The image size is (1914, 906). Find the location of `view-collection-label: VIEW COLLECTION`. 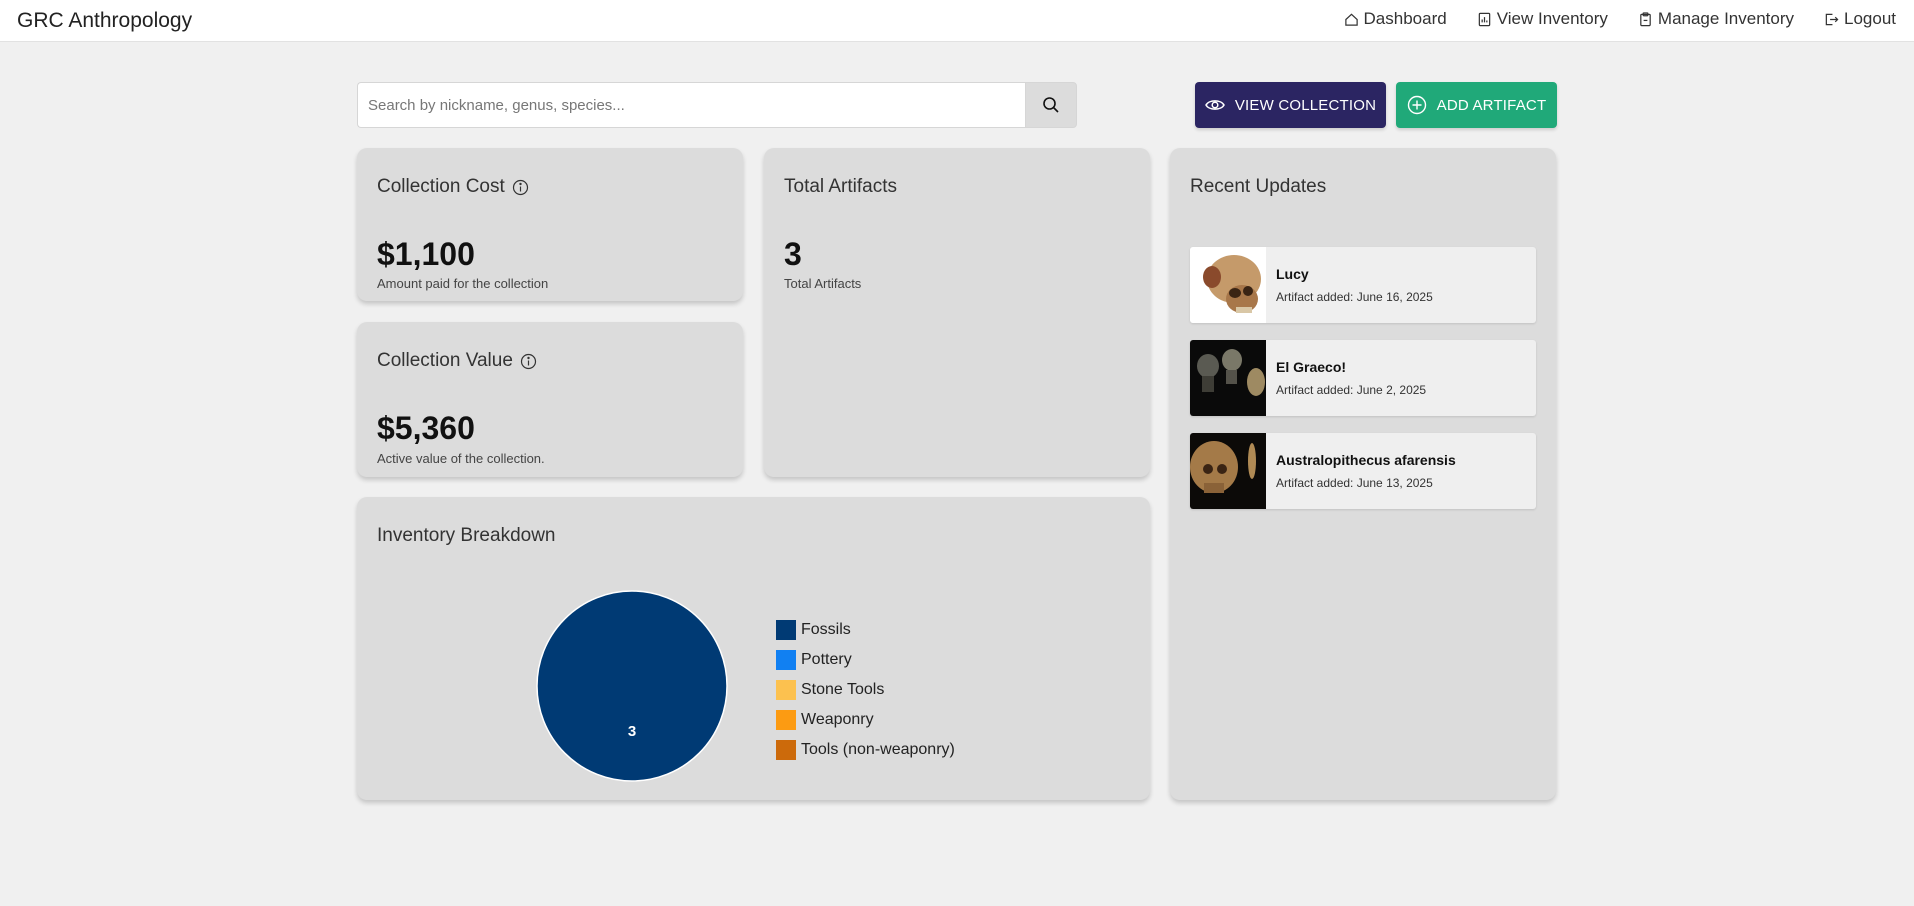

view-collection-label: VIEW COLLECTION is located at coordinates (1305, 105).